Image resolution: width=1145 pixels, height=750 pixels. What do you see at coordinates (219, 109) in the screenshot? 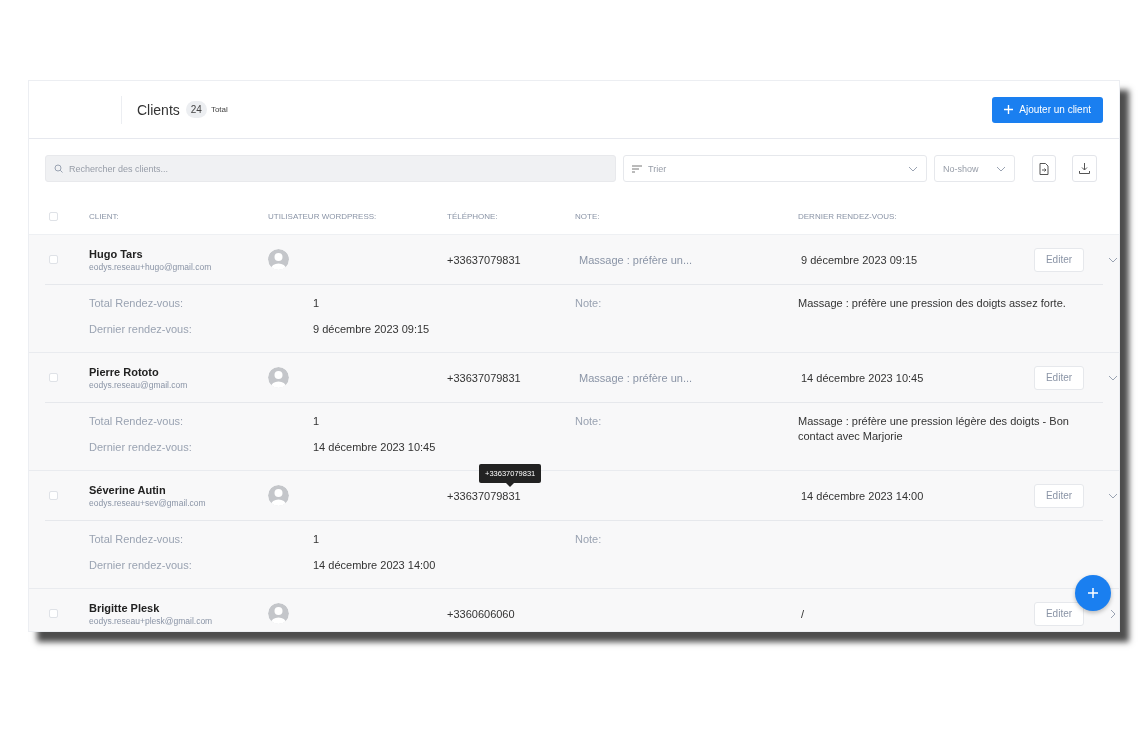
I see `count-label: Total` at bounding box center [219, 109].